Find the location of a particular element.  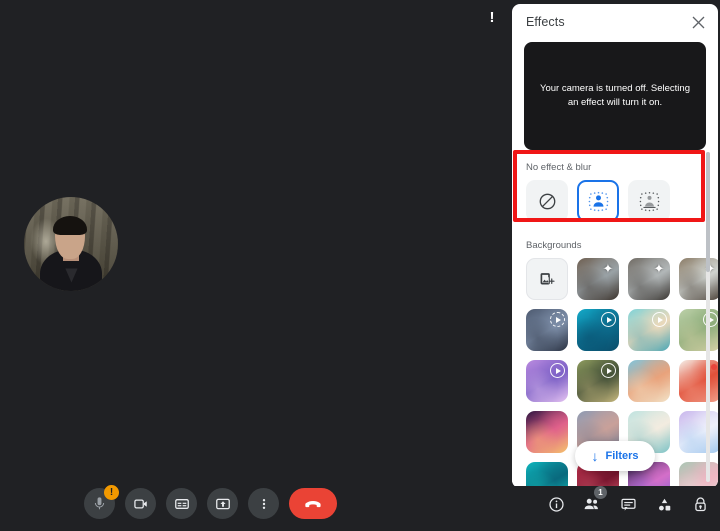

present-screen-icon is located at coordinates (223, 504).